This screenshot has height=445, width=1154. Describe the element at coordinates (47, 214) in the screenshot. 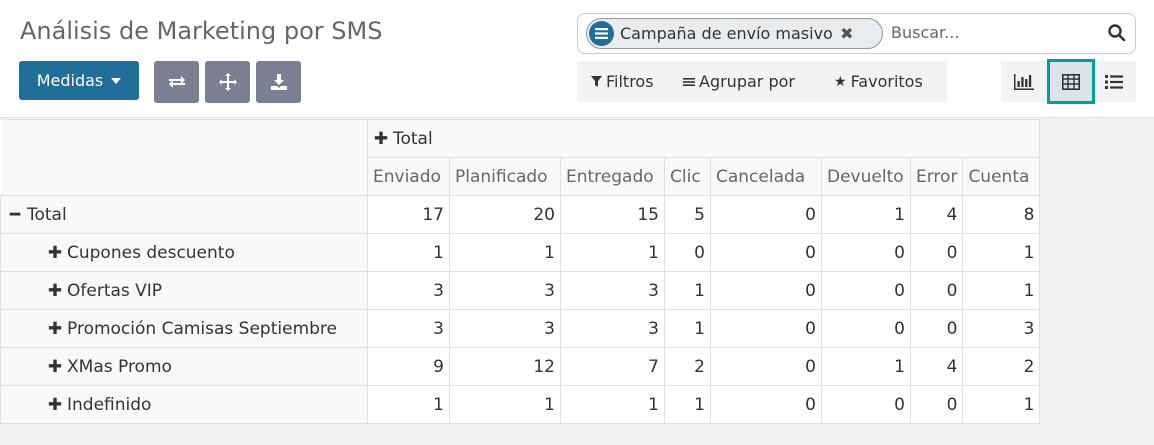

I see `total-label: Total` at that location.